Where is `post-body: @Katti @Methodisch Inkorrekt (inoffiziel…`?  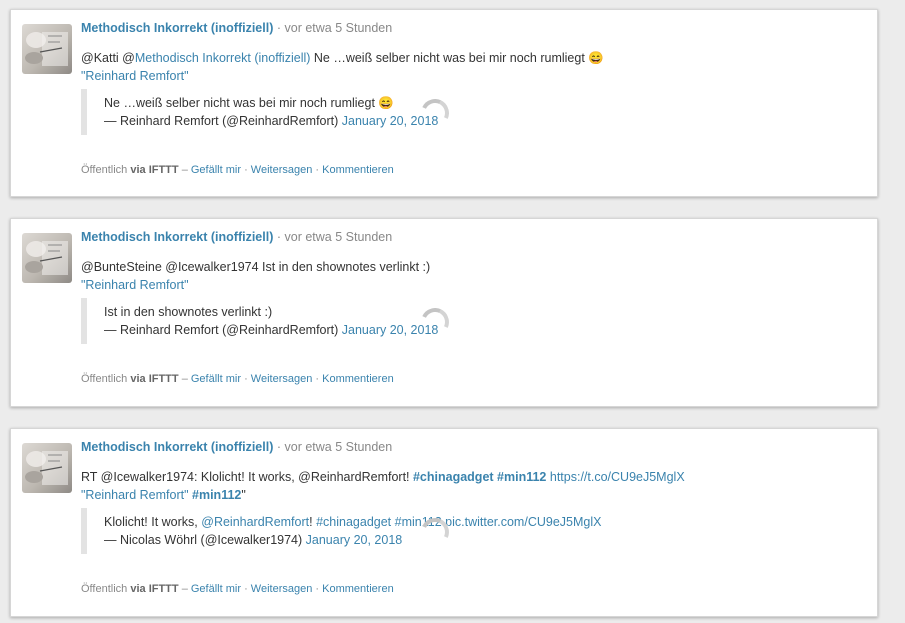
post-body: @Katti @Methodisch Inkorrekt (inoffiziel… is located at coordinates (469, 67).